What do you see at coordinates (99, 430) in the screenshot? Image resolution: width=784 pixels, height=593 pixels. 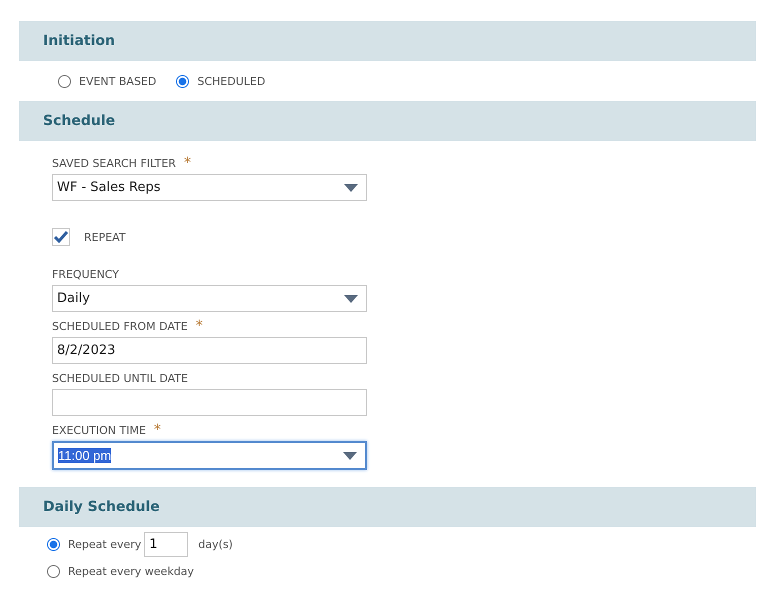 I see `field-label: EXECUTION TIME` at bounding box center [99, 430].